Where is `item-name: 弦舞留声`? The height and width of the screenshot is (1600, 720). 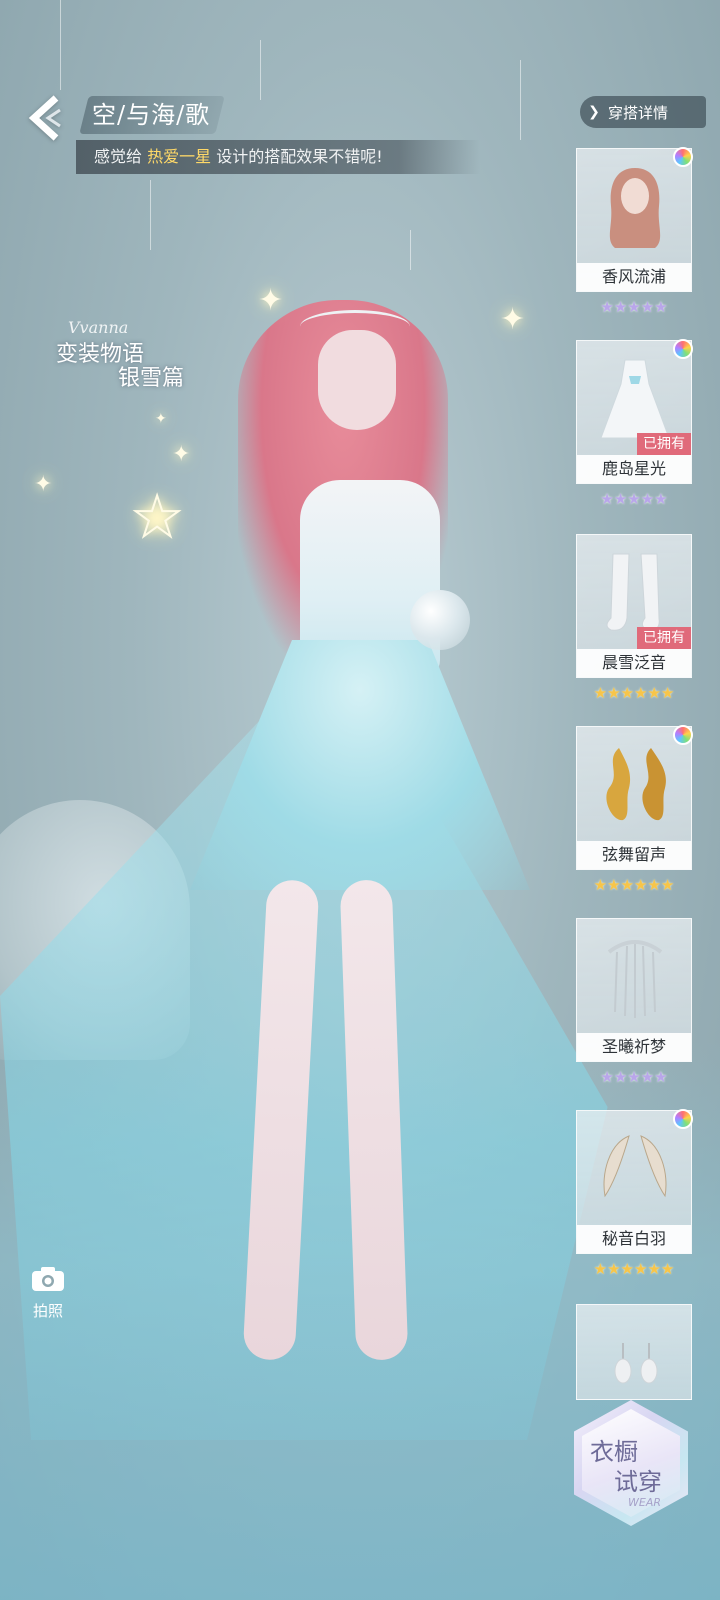 item-name: 弦舞留声 is located at coordinates (634, 855).